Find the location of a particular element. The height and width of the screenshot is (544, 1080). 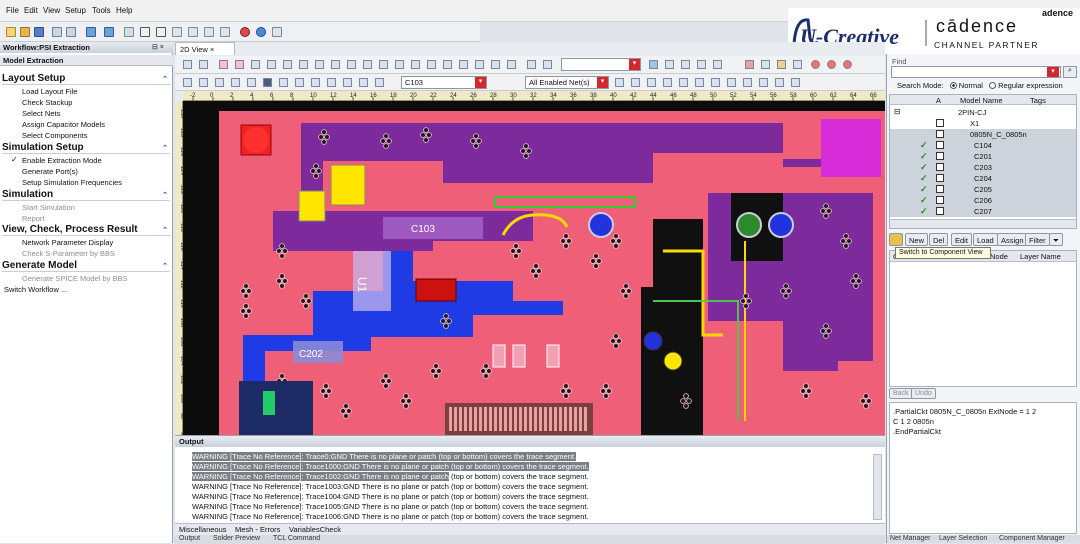

save-icon is located at coordinates (39, 32).